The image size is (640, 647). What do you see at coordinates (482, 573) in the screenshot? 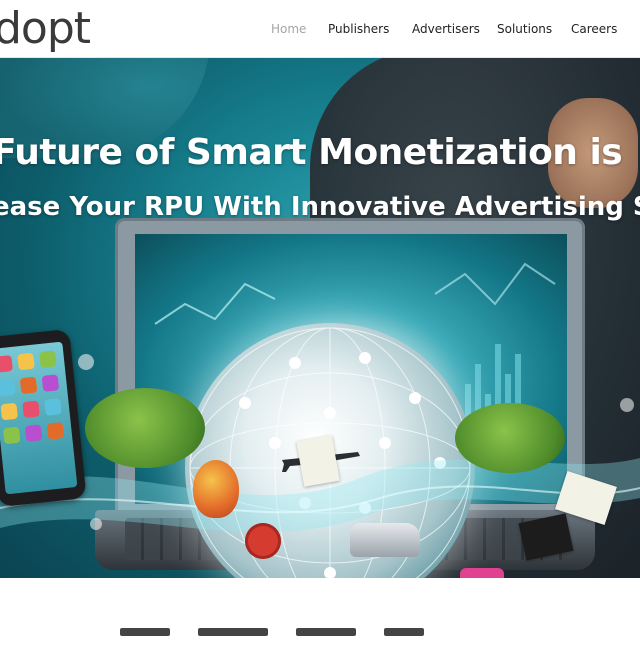
I see `camera-icon` at bounding box center [482, 573].